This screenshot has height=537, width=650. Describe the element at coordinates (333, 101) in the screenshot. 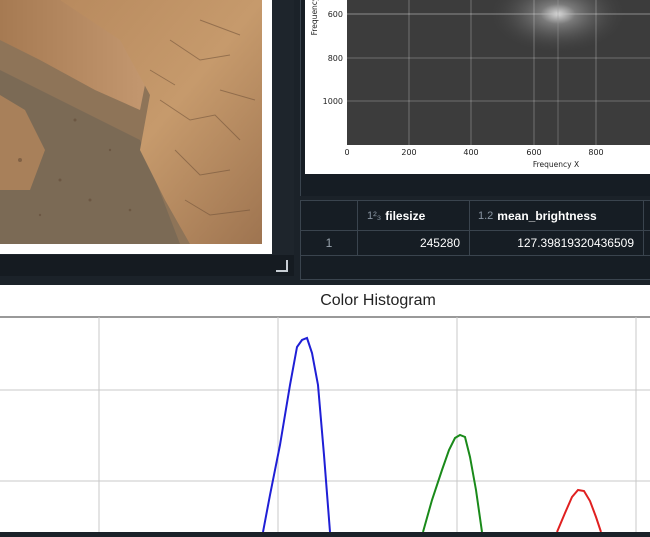

I see `fft-y-tick: 1000` at that location.